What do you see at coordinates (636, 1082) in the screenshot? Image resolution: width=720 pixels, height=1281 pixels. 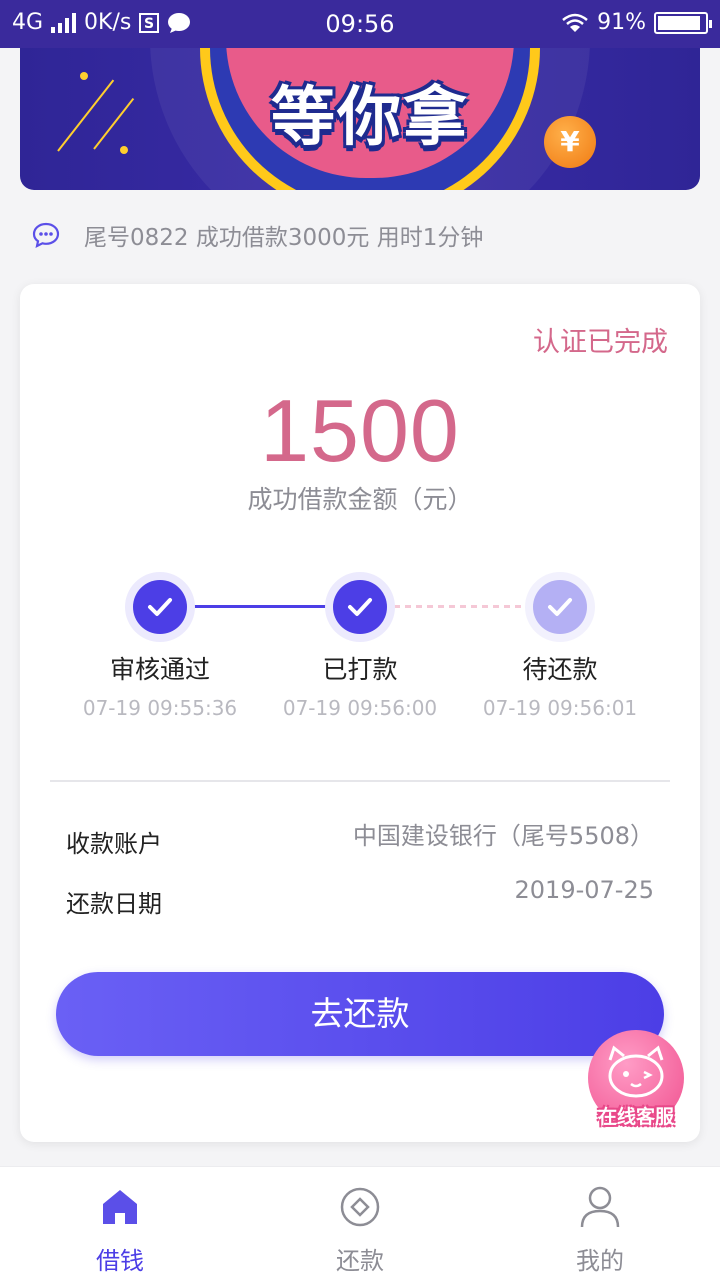 I see `online-service-button: 在线客服` at bounding box center [636, 1082].